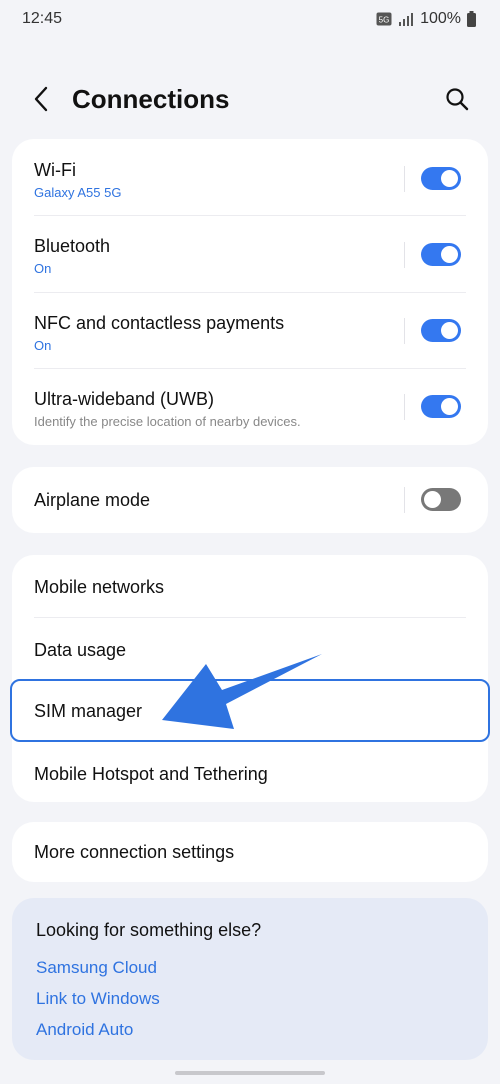 This screenshot has height=1084, width=500. I want to click on sim-manager-row: SIM manager, so click(250, 711).